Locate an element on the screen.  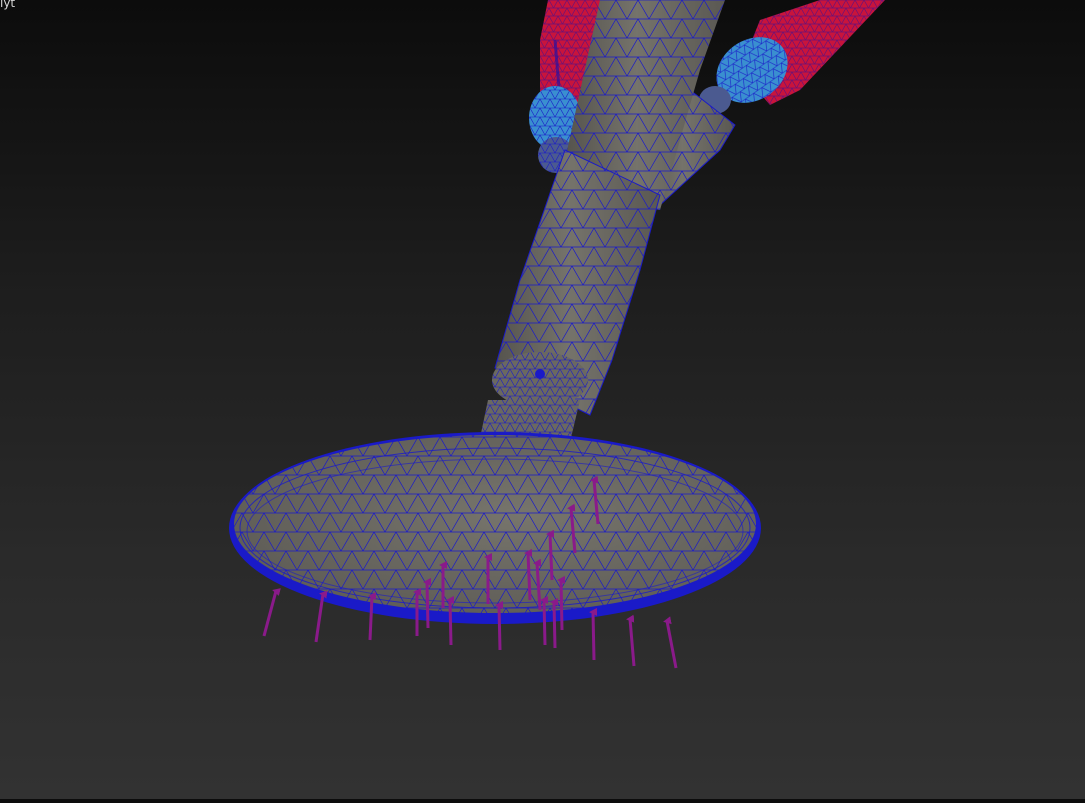
viewport-label: lyt is located at coordinates (8, 5).